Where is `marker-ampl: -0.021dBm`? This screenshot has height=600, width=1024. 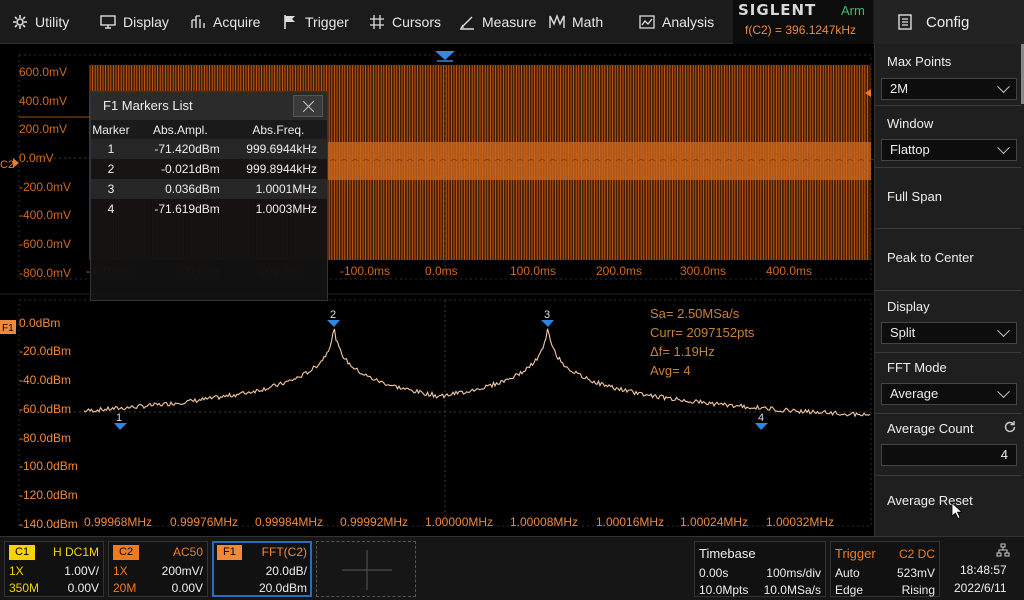
marker-ampl: -0.021dBm is located at coordinates (190, 169).